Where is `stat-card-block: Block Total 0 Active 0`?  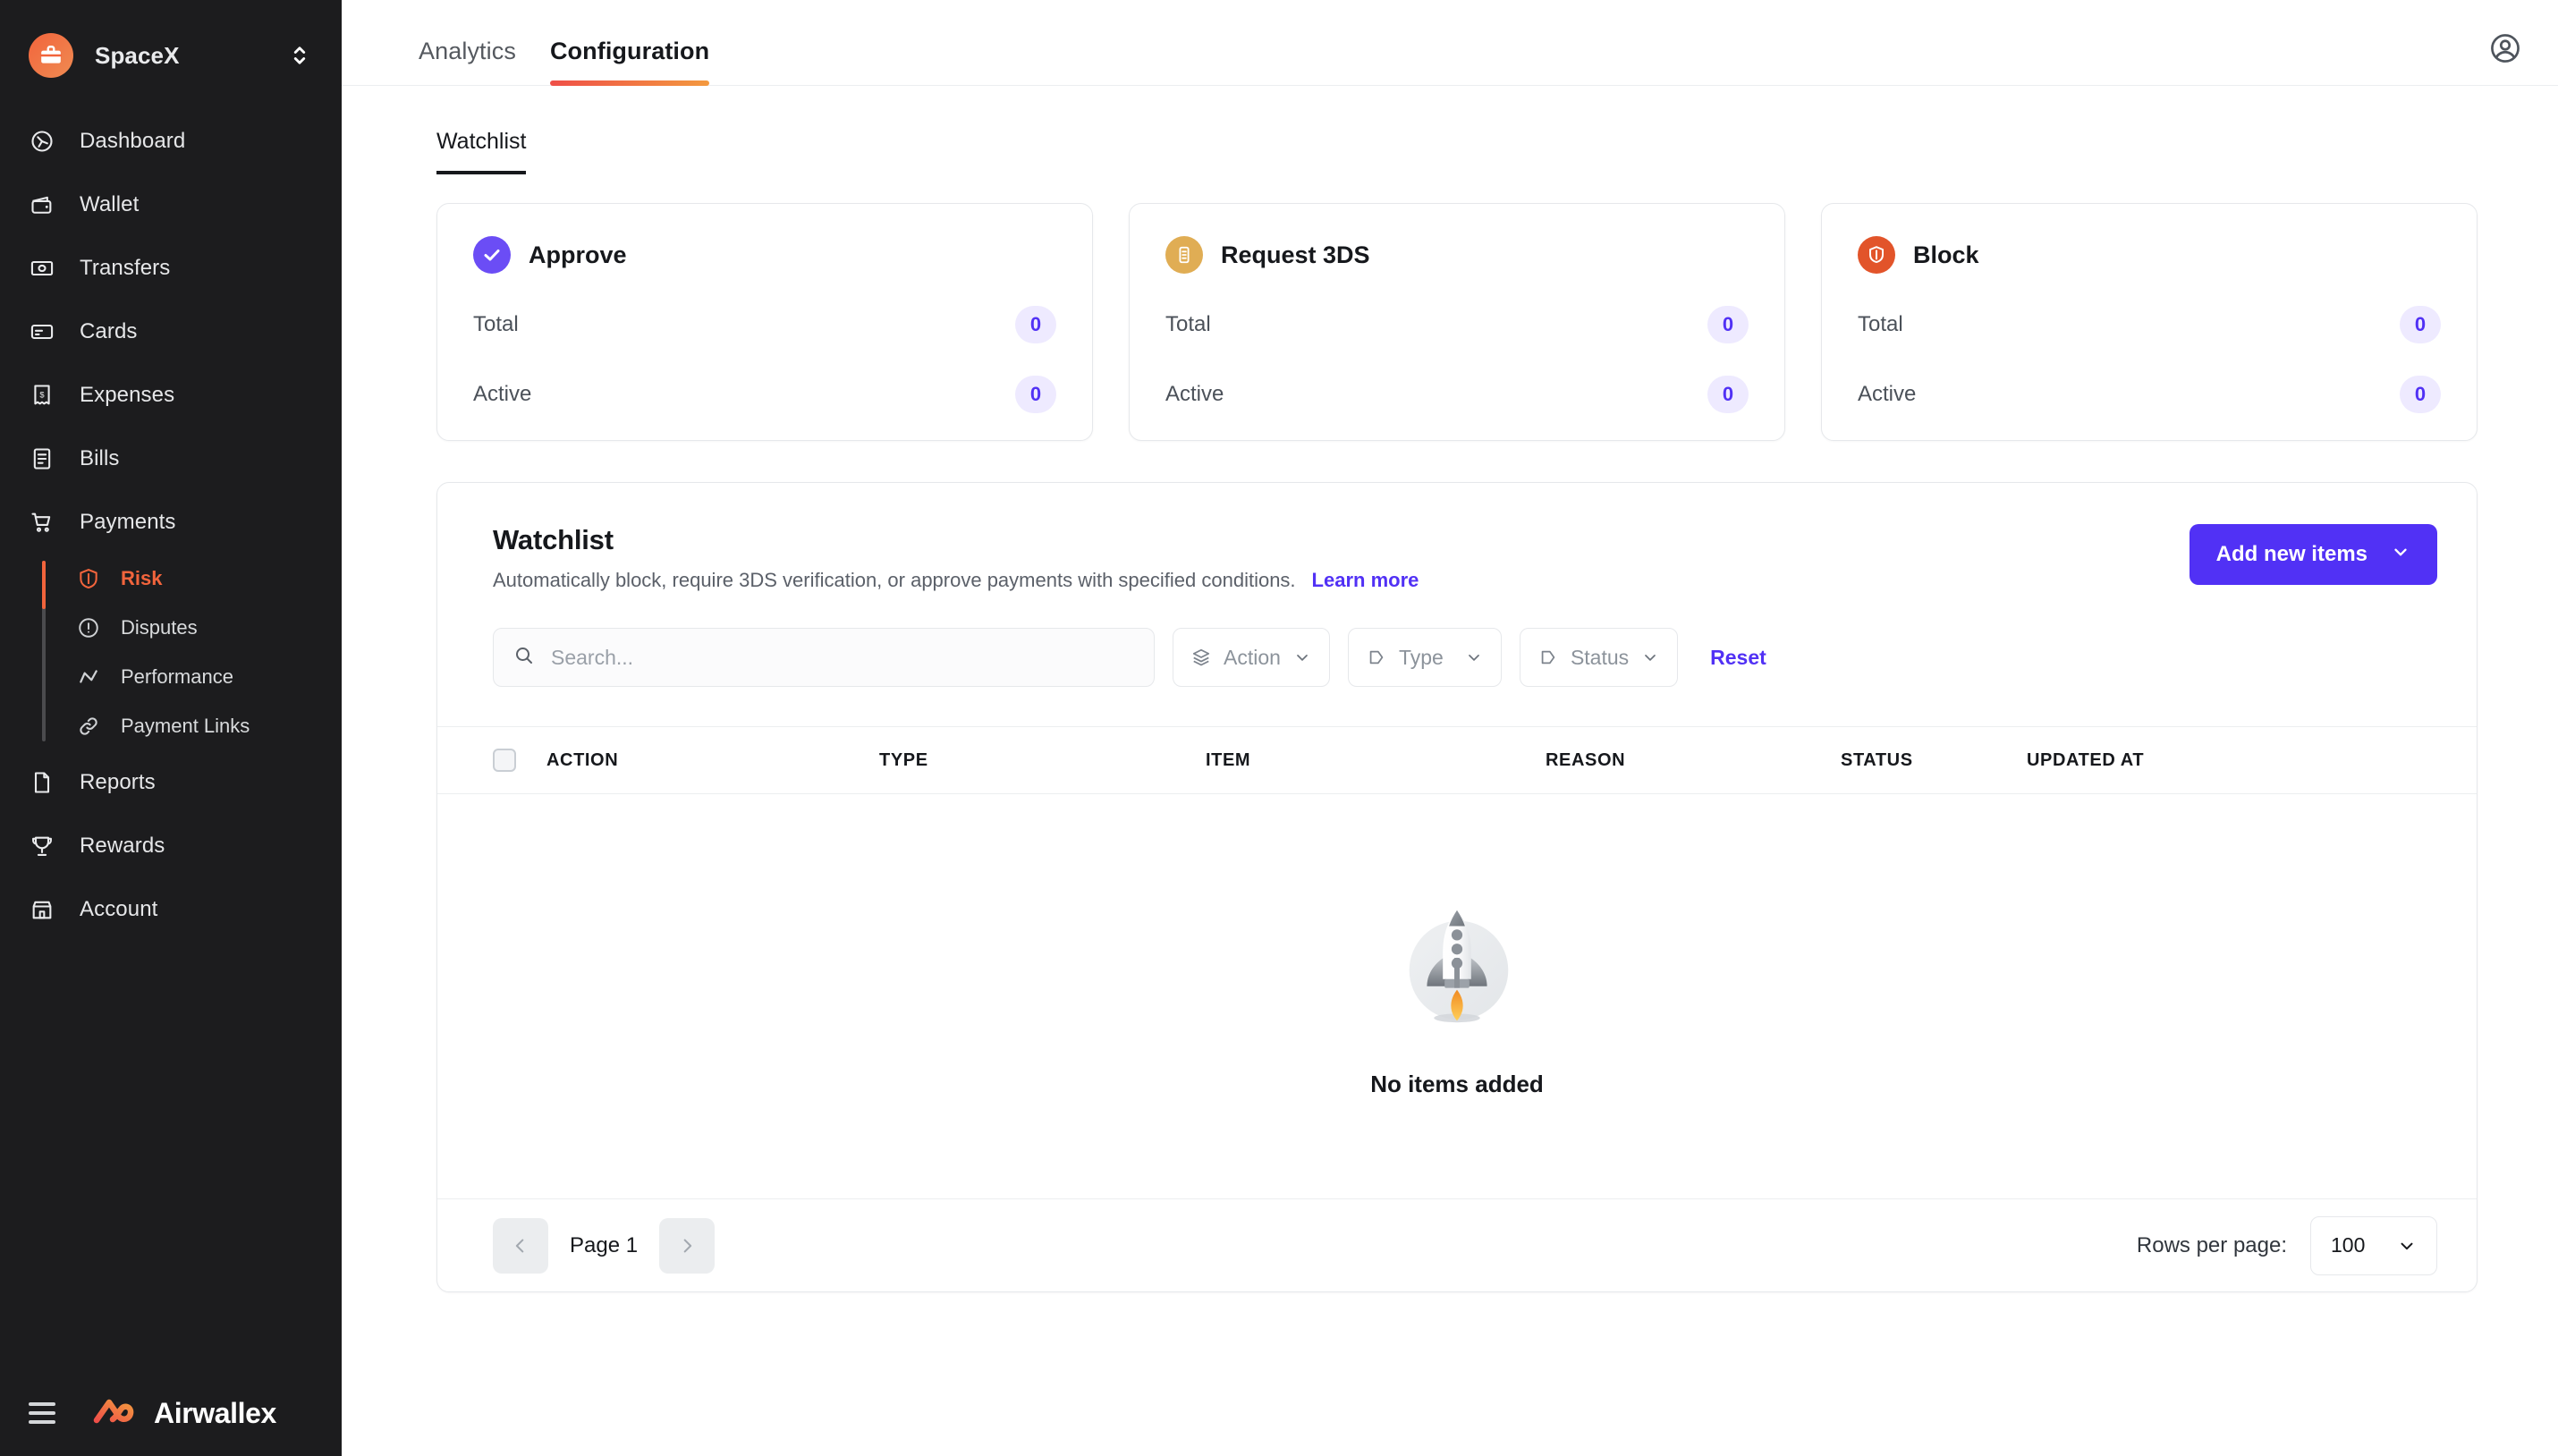 stat-card-block: Block Total 0 Active 0 is located at coordinates (2150, 322).